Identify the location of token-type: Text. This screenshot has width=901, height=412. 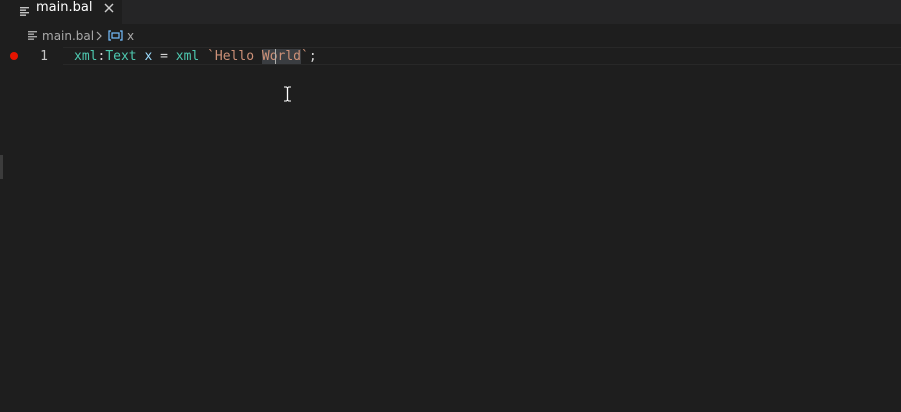
(121, 56).